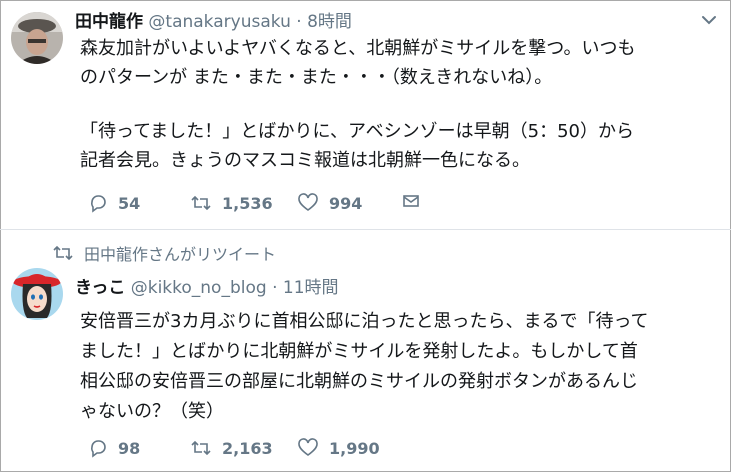 Image resolution: width=731 pixels, height=473 pixels. Describe the element at coordinates (219, 22) in the screenshot. I see `user-handle: @tanakaryusaku` at that location.